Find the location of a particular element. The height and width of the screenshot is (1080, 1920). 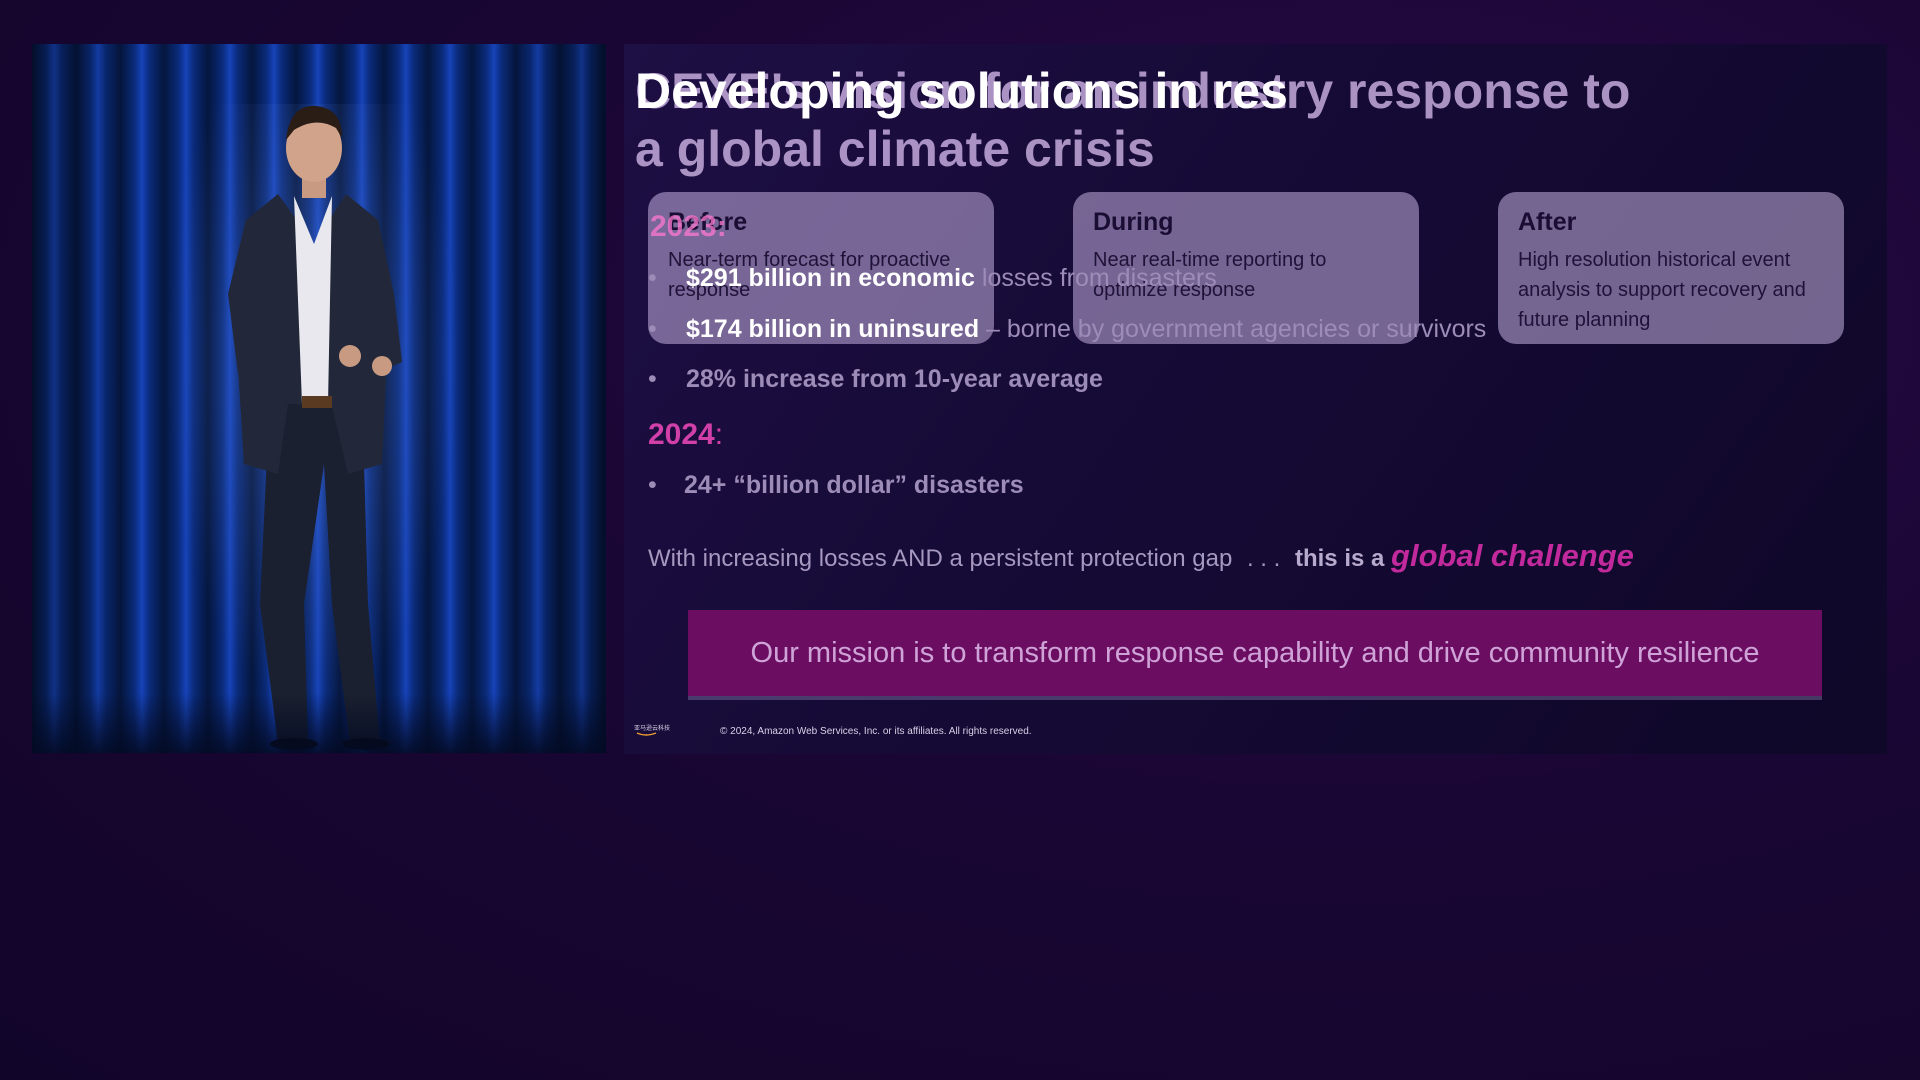

year-2023-colon: : is located at coordinates (721, 226).